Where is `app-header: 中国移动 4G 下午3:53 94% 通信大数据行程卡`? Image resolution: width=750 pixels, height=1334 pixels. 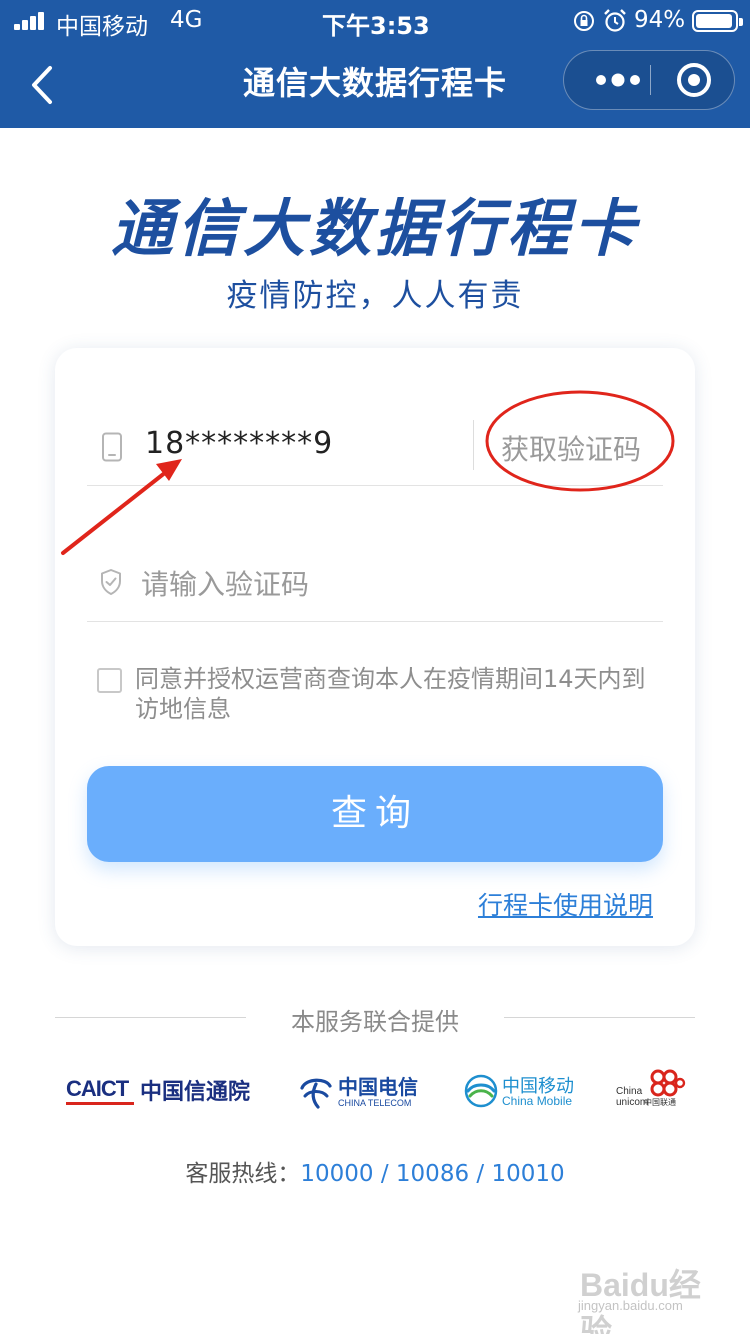
app-header: 中国移动 4G 下午3:53 94% 通信大数据行程卡 is located at coordinates (375, 64).